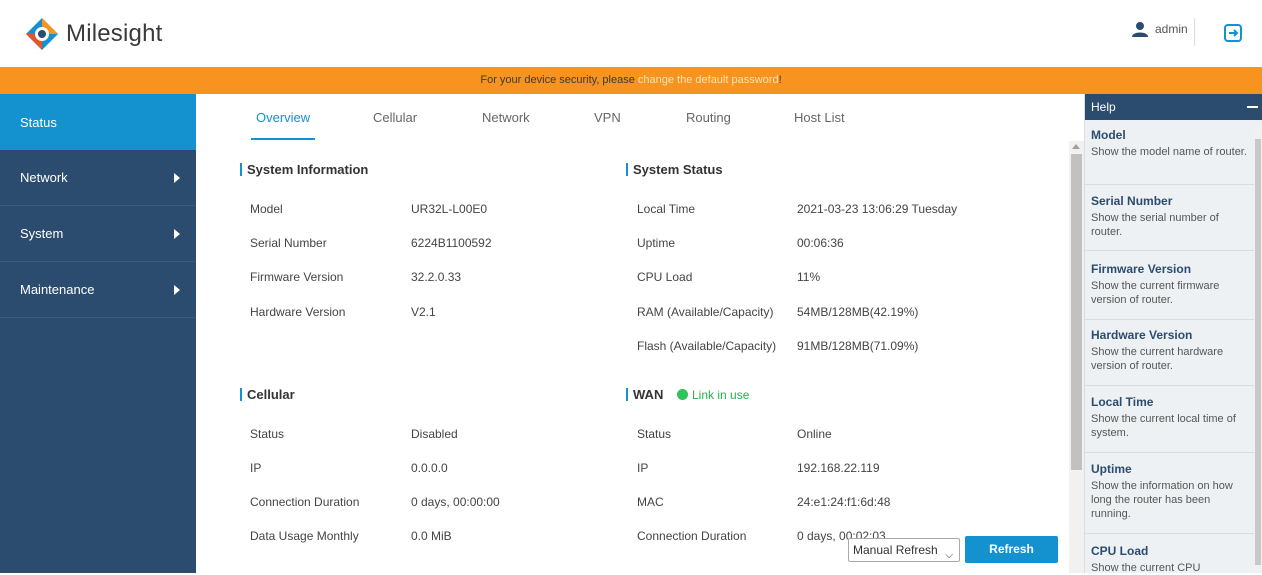  I want to click on change-password-link: change the default password, so click(708, 80).